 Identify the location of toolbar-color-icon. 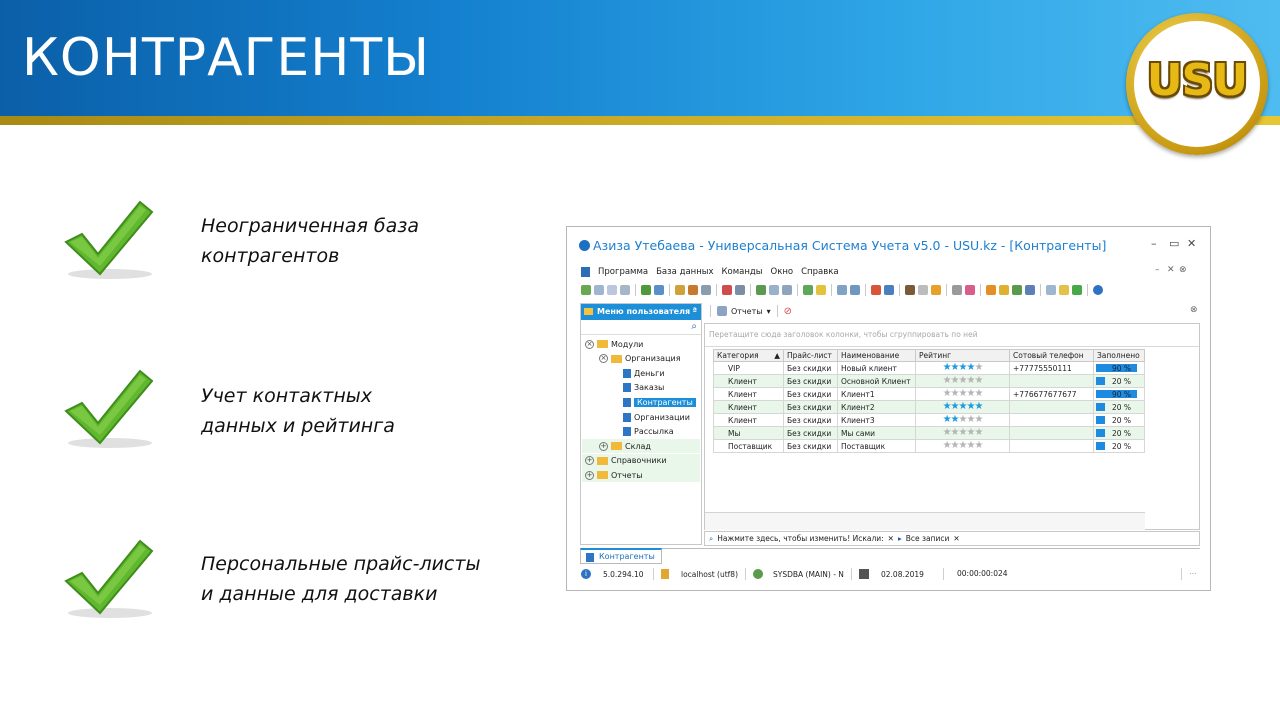
(970, 290).